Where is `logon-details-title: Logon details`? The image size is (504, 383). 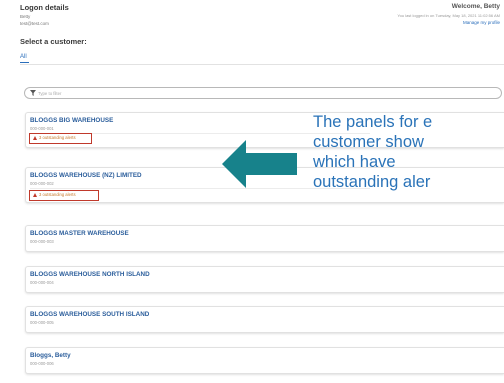
logon-details-title: Logon details is located at coordinates (44, 7).